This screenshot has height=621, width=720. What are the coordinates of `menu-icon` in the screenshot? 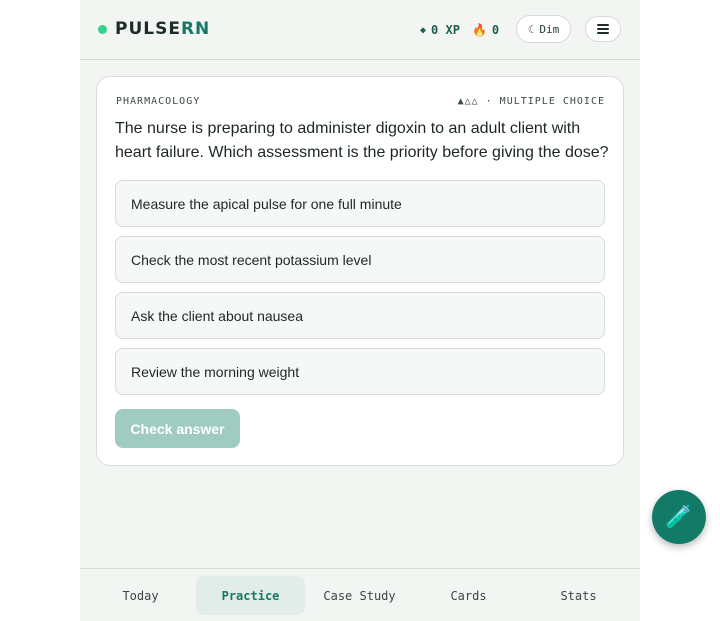 It's located at (603, 29).